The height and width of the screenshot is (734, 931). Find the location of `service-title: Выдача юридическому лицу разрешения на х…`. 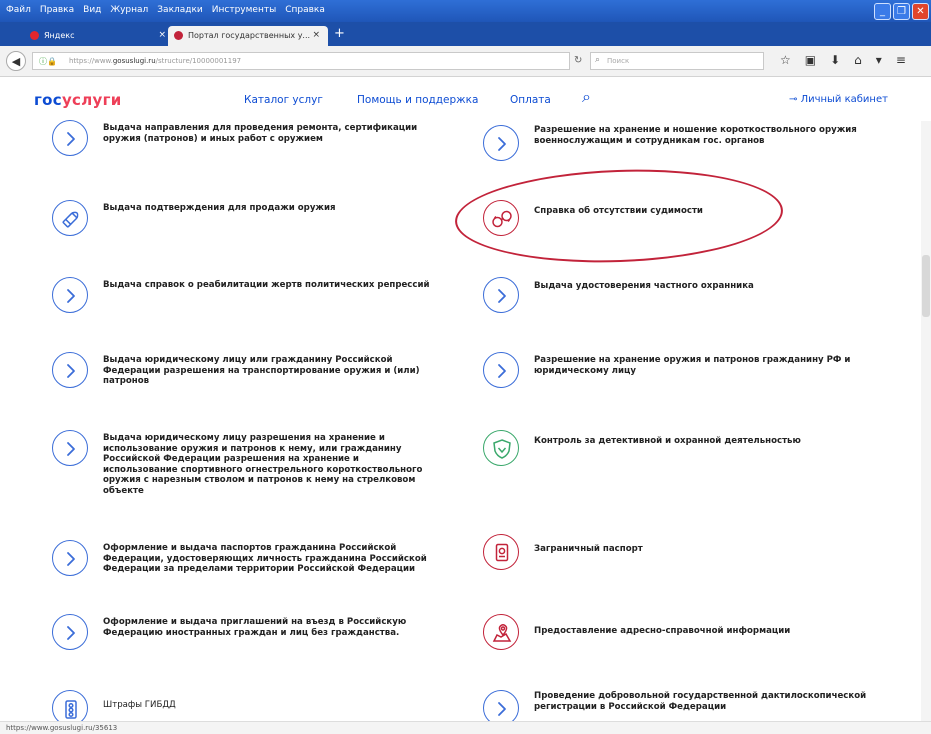

service-title: Выдача юридическому лицу разрешения на х… is located at coordinates (263, 464).